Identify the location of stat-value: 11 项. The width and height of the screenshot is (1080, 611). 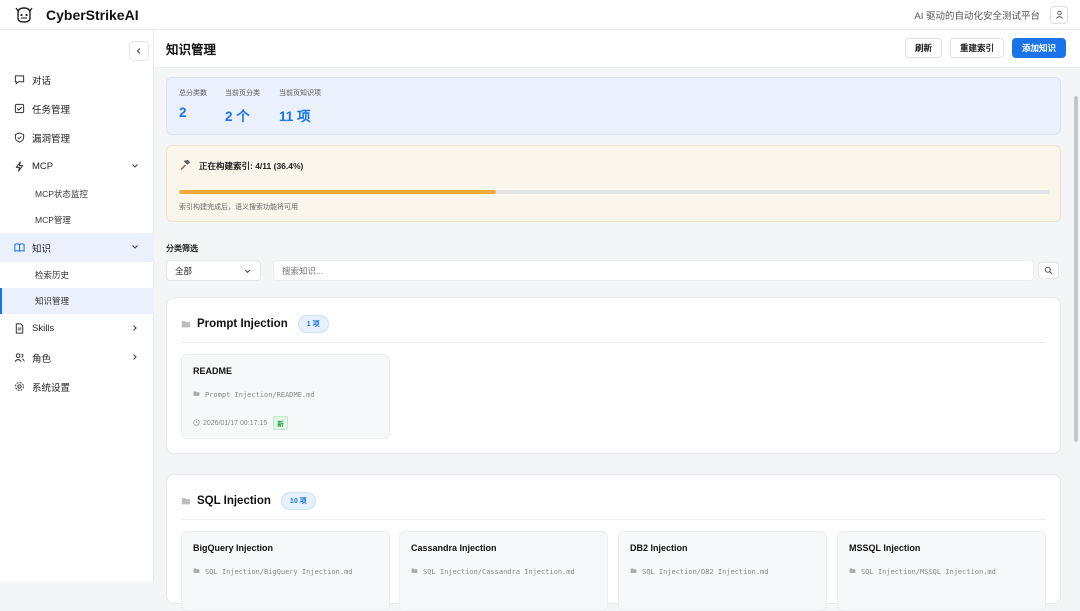
(295, 116).